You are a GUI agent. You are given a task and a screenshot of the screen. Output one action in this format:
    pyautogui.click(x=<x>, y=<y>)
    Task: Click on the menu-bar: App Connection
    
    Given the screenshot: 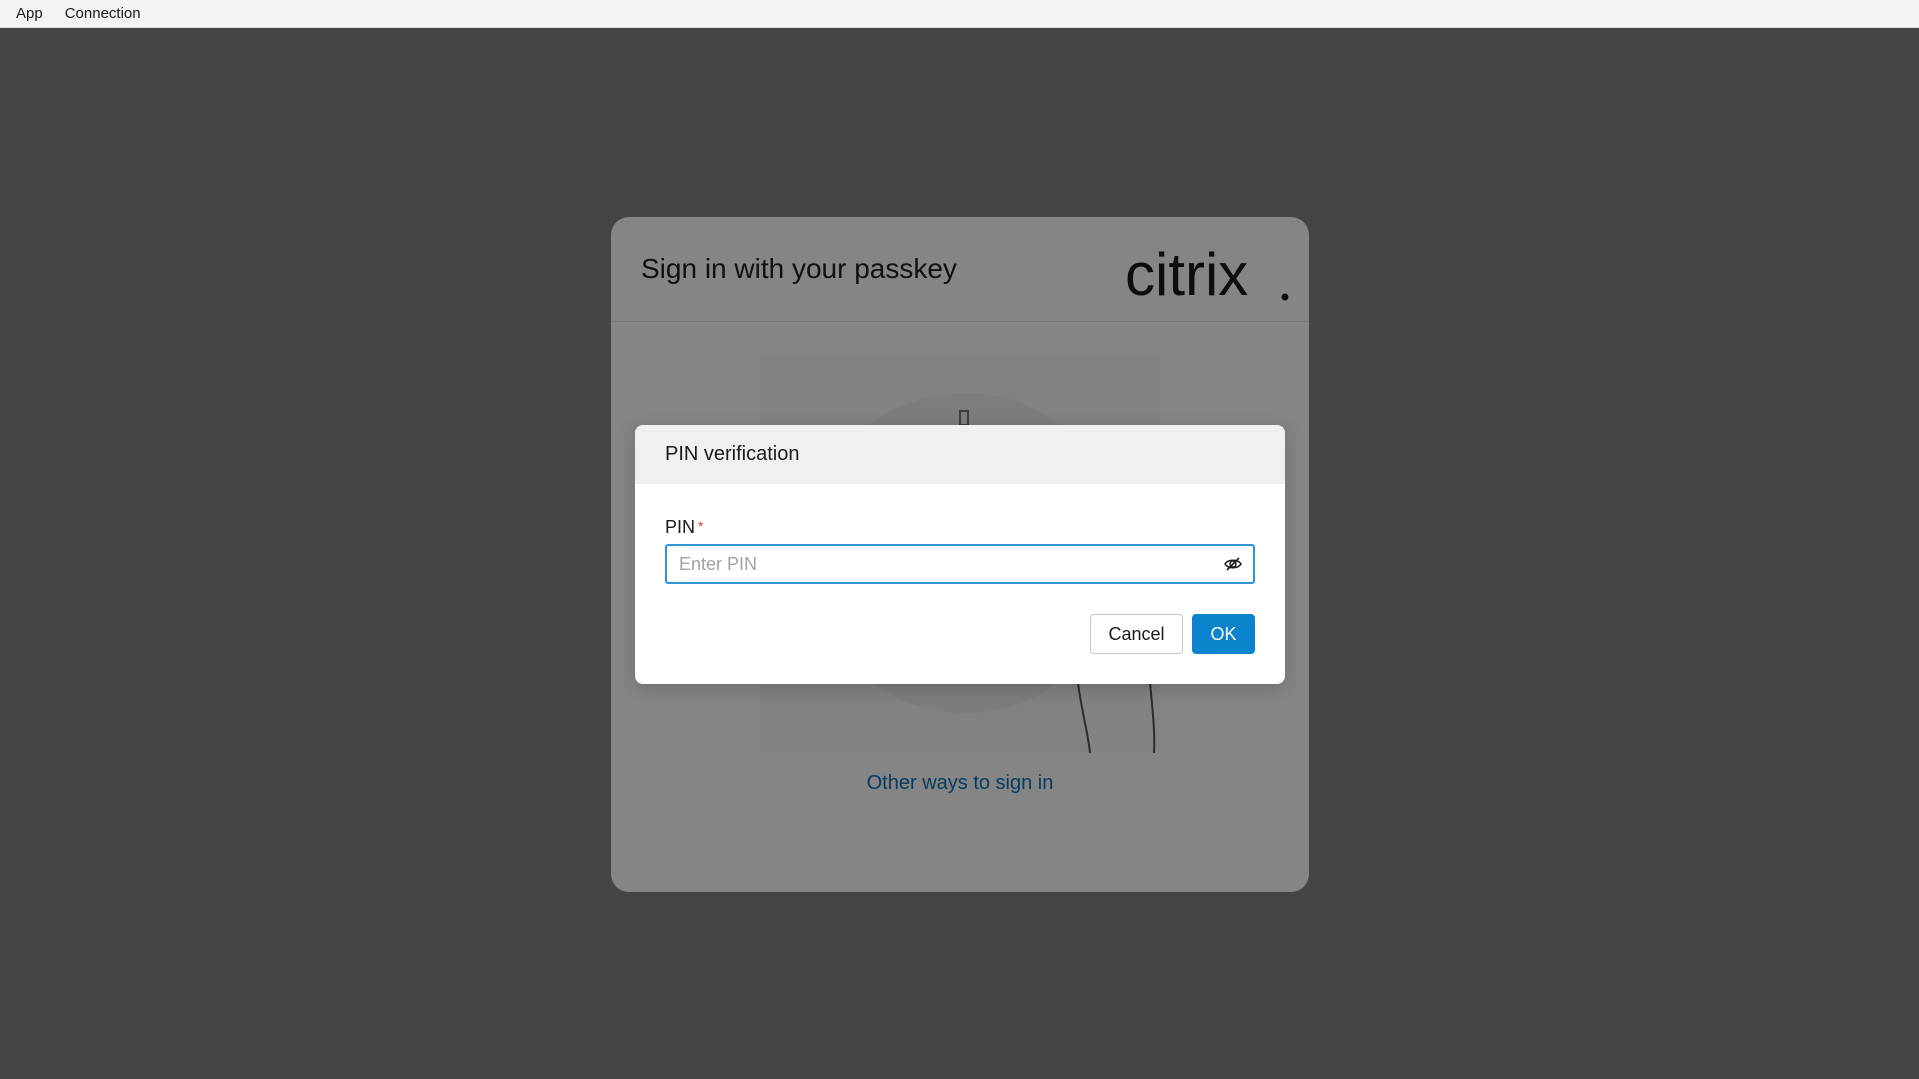 What is the action you would take?
    pyautogui.click(x=959, y=14)
    